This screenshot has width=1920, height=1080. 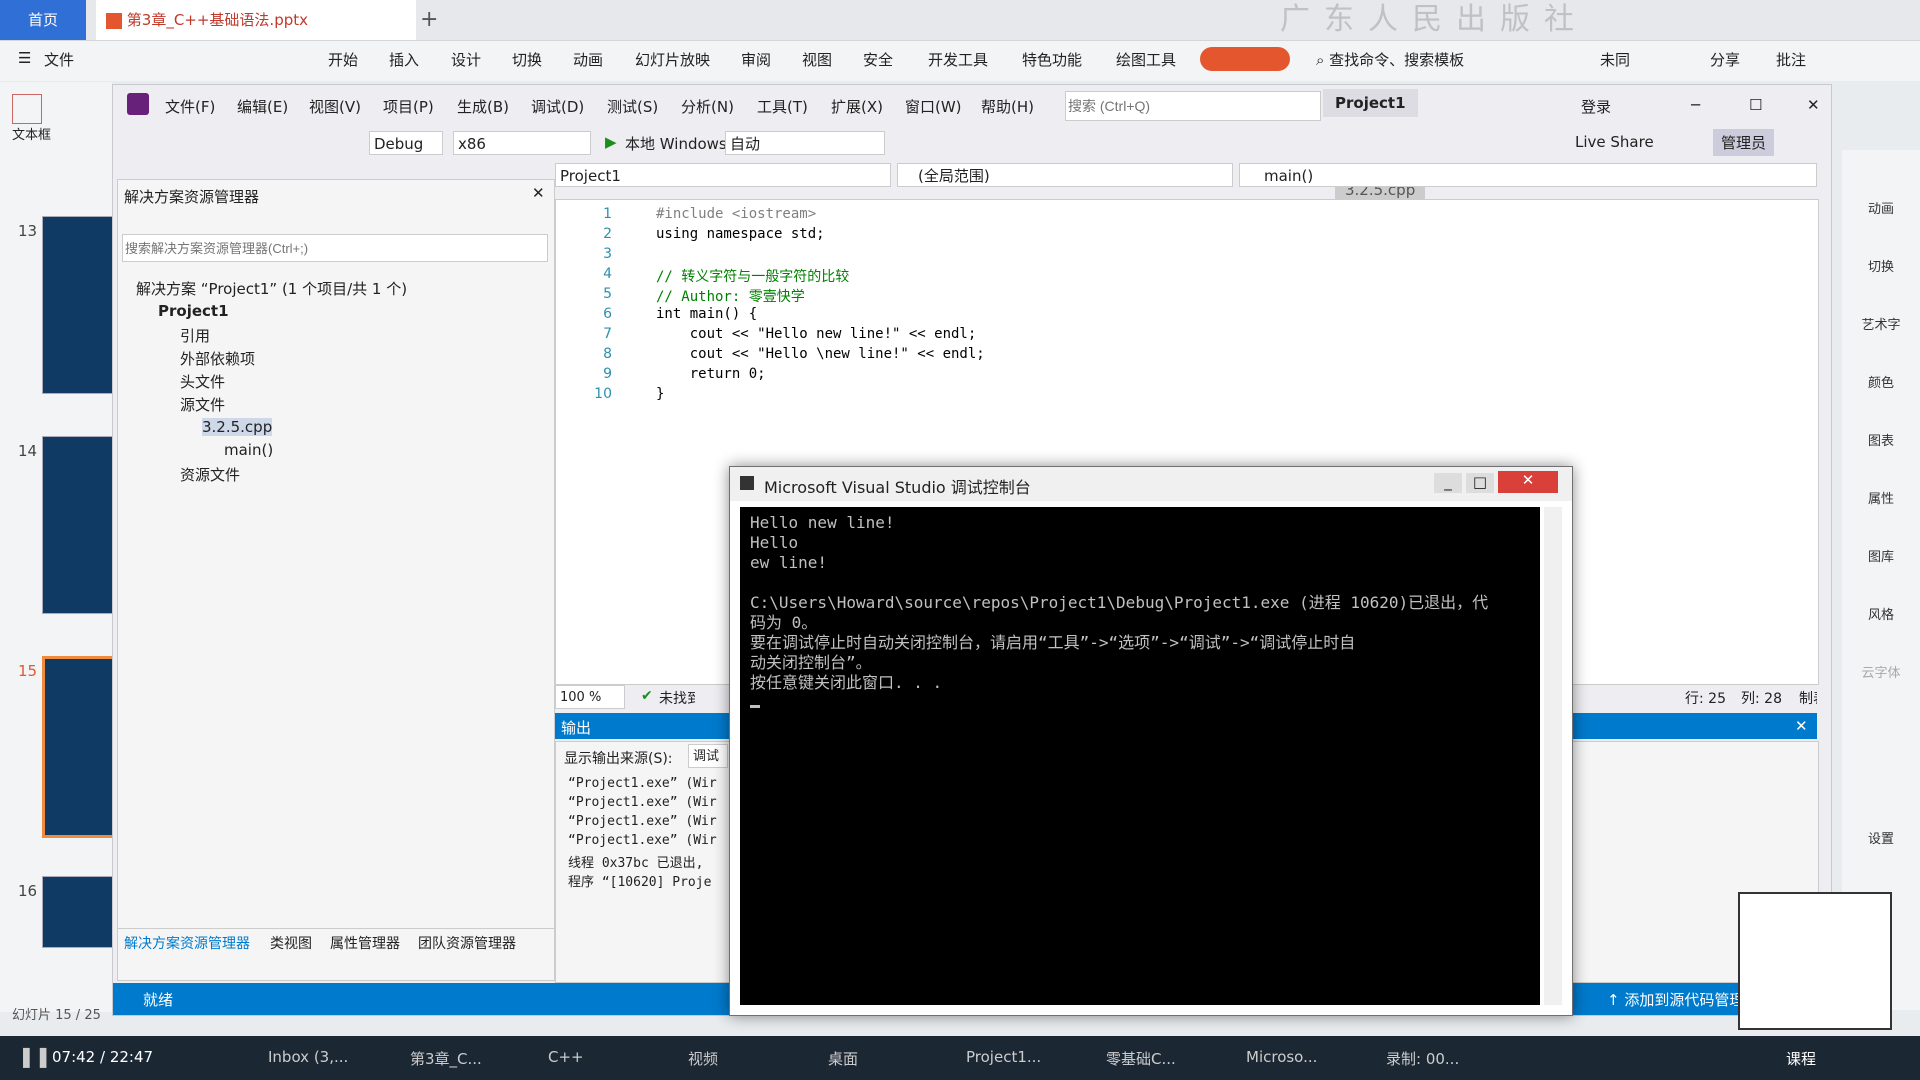 What do you see at coordinates (335, 248) in the screenshot?
I see `solution-search-input` at bounding box center [335, 248].